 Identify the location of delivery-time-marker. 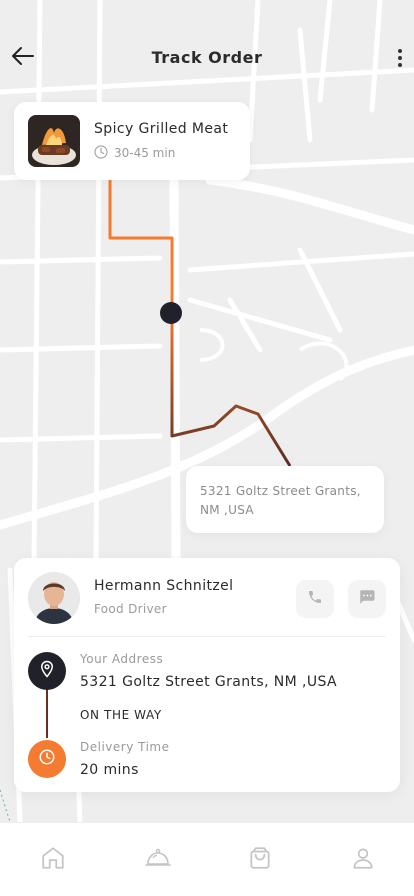
(47, 759).